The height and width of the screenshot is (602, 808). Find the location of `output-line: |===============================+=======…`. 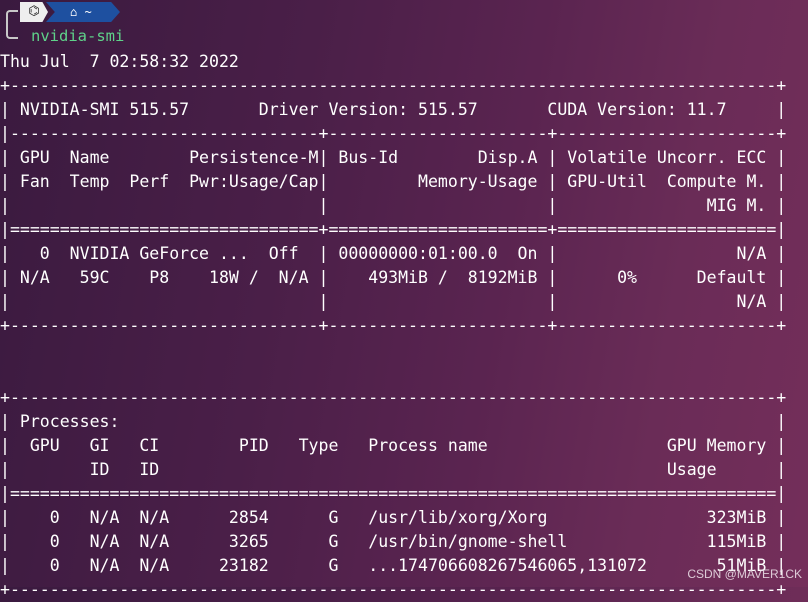

output-line: |===============================+=======… is located at coordinates (393, 229).